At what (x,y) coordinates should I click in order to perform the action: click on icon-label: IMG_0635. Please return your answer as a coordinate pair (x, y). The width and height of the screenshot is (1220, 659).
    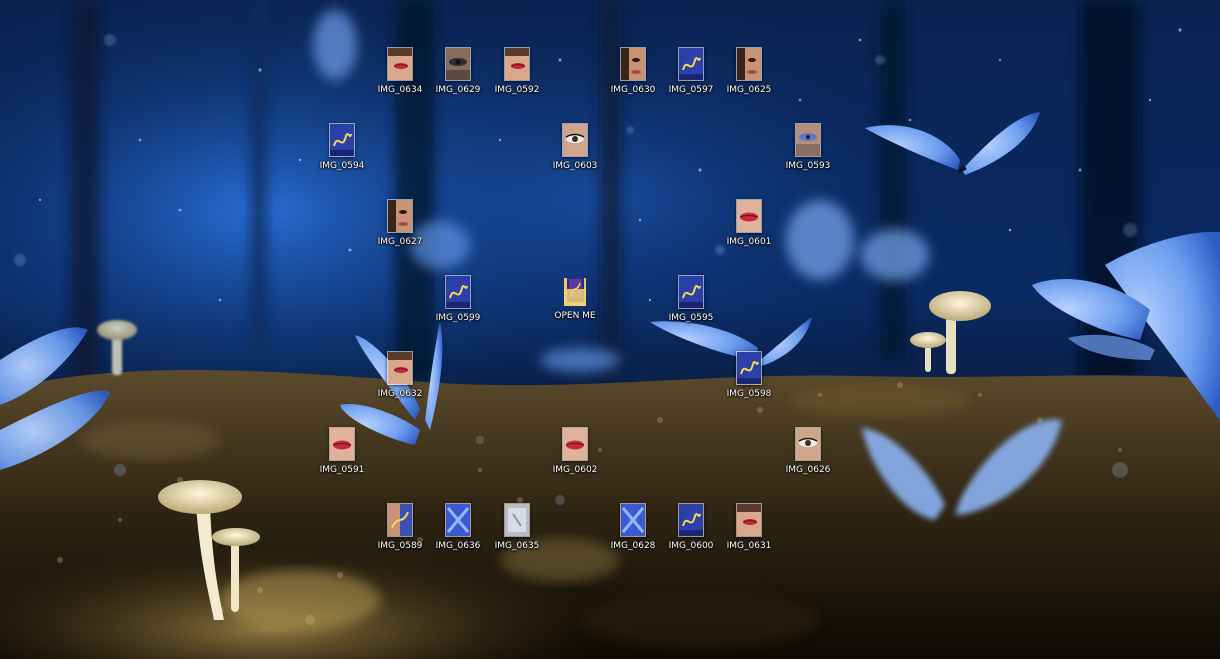
    Looking at the image, I should click on (517, 546).